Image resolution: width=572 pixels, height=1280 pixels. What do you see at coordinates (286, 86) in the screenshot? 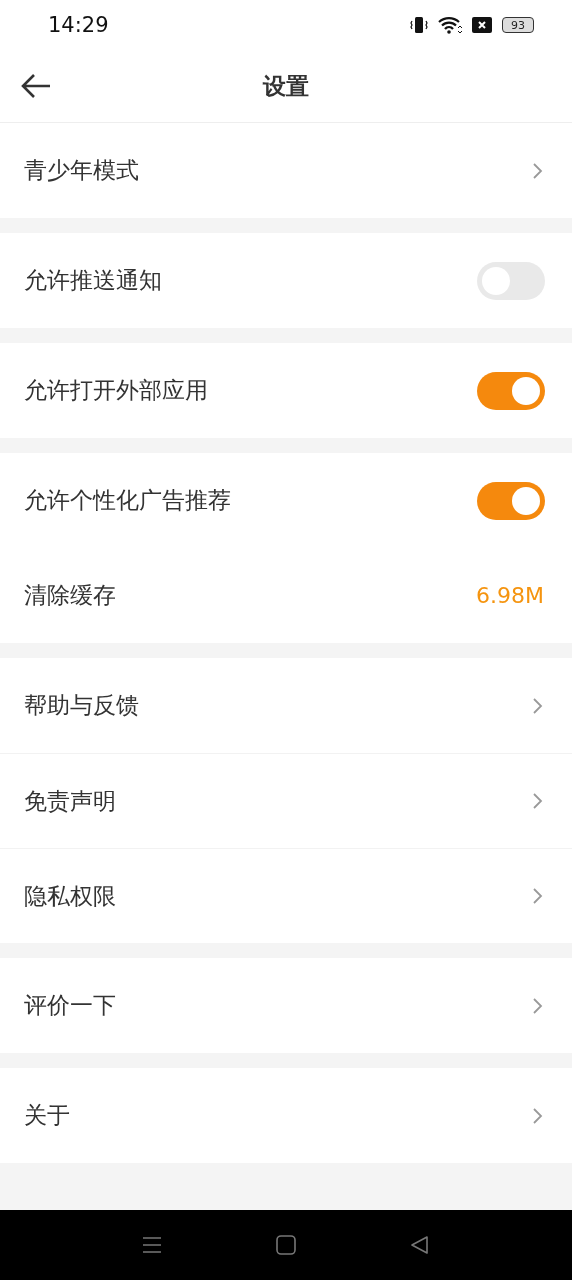
I see `page-title: 设置` at bounding box center [286, 86].